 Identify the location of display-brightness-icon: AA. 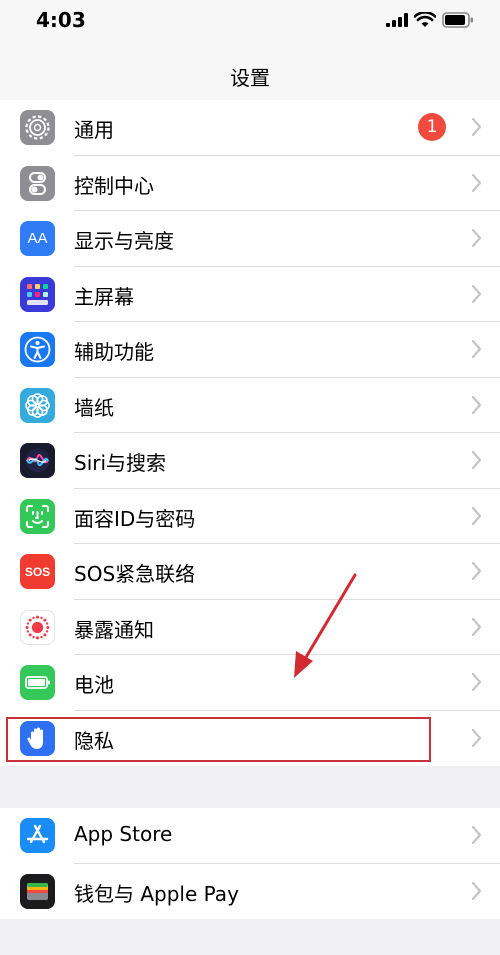
(37, 238).